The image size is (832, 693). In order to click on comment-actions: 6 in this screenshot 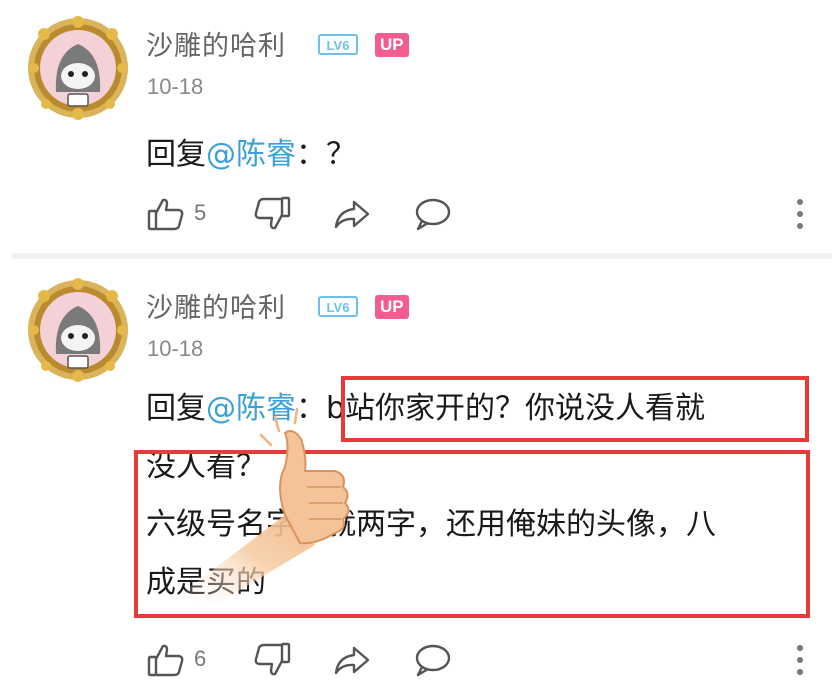, I will do `click(486, 660)`.